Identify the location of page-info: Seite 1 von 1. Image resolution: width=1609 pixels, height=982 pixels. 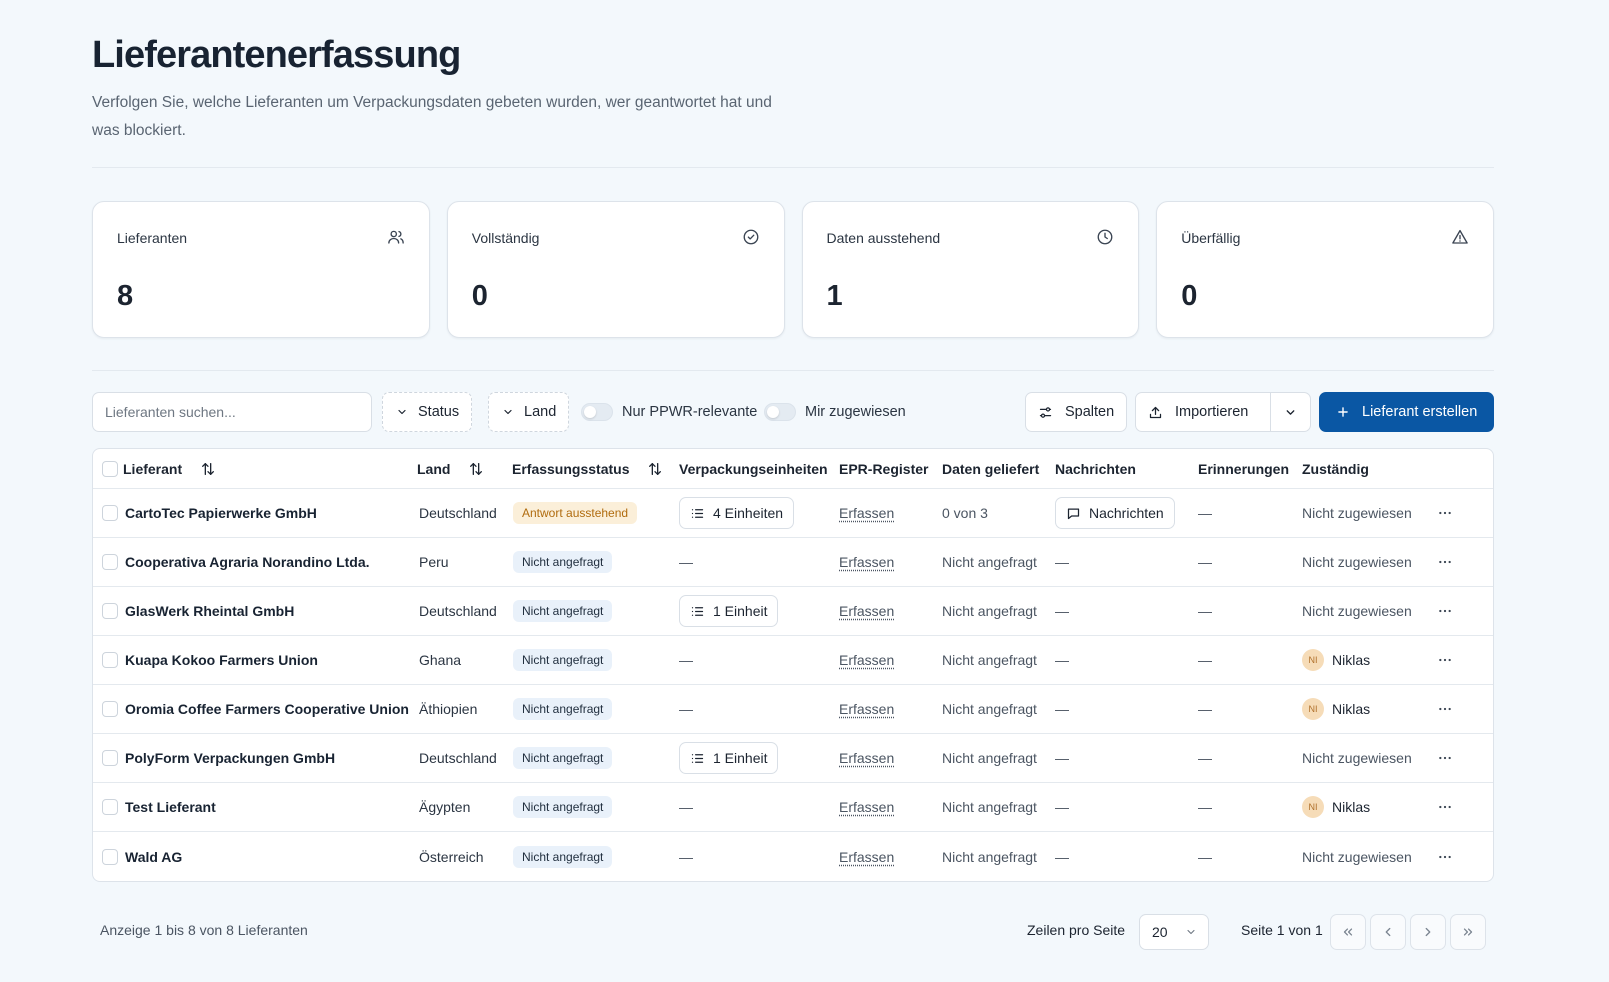
(1282, 930).